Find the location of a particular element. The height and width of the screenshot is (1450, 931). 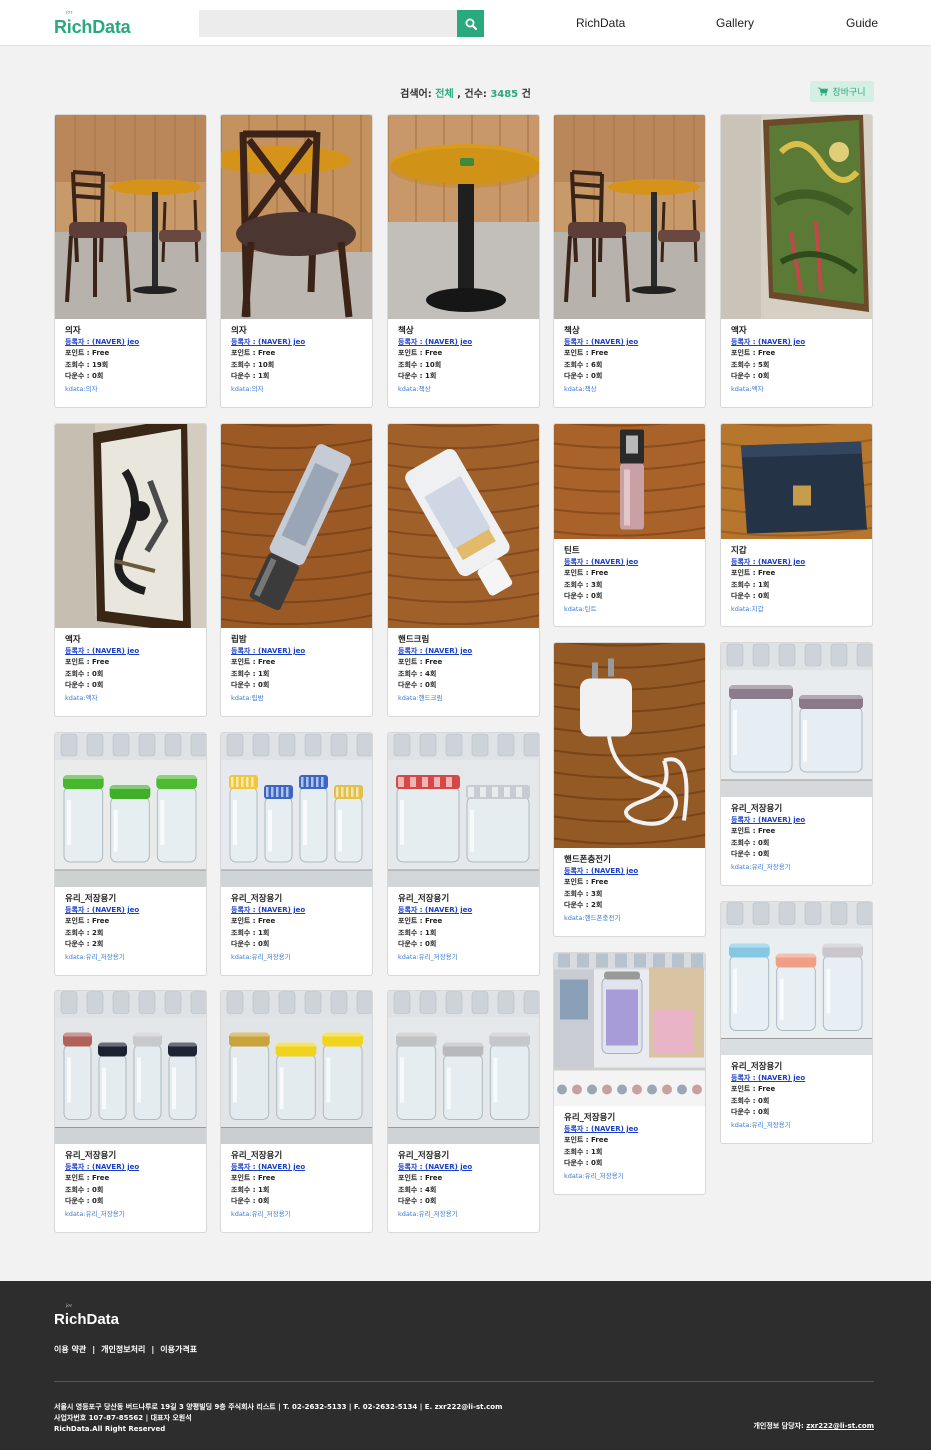

footer-logo: ʲᵒᶦ RichData is located at coordinates (86, 1315).